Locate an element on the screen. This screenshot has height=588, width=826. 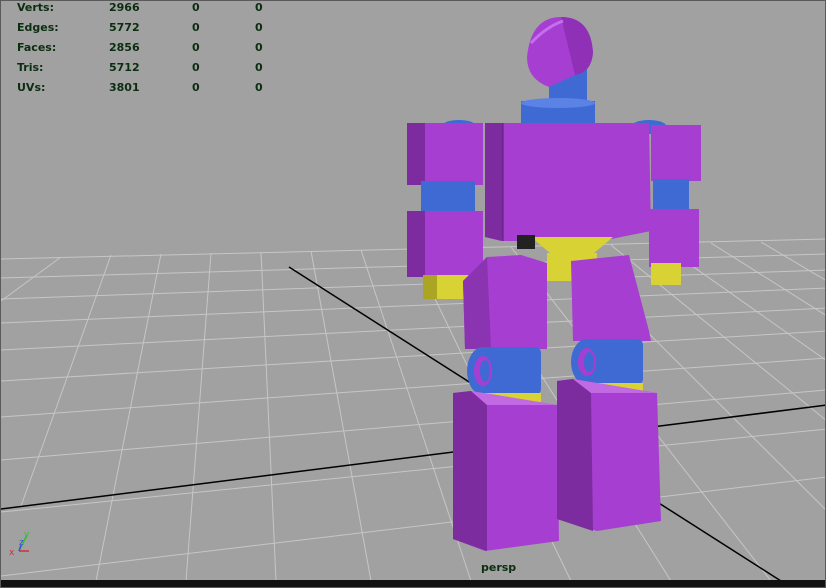
hud-row-faces: Faces: 2856 0 0 is located at coordinates (147, 51).